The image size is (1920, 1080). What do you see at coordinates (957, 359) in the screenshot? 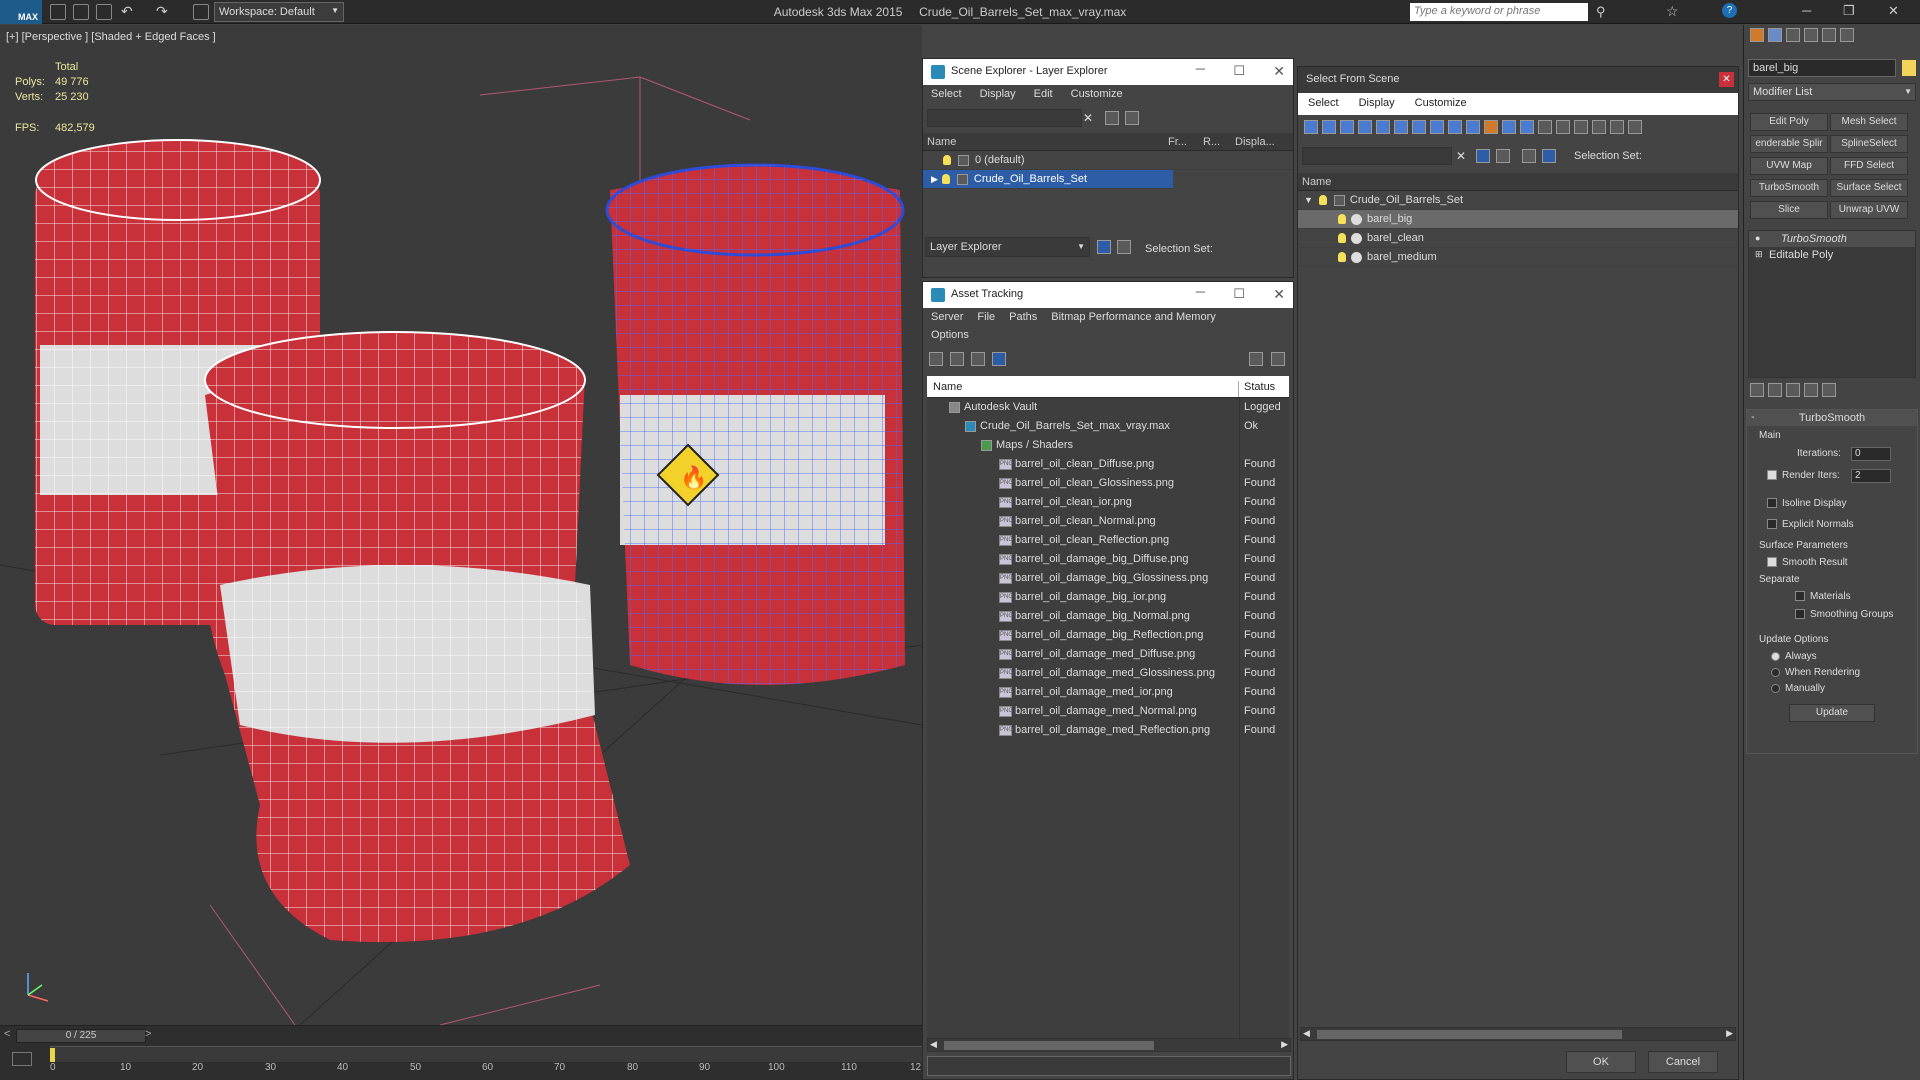
I see `list-view-icon` at bounding box center [957, 359].